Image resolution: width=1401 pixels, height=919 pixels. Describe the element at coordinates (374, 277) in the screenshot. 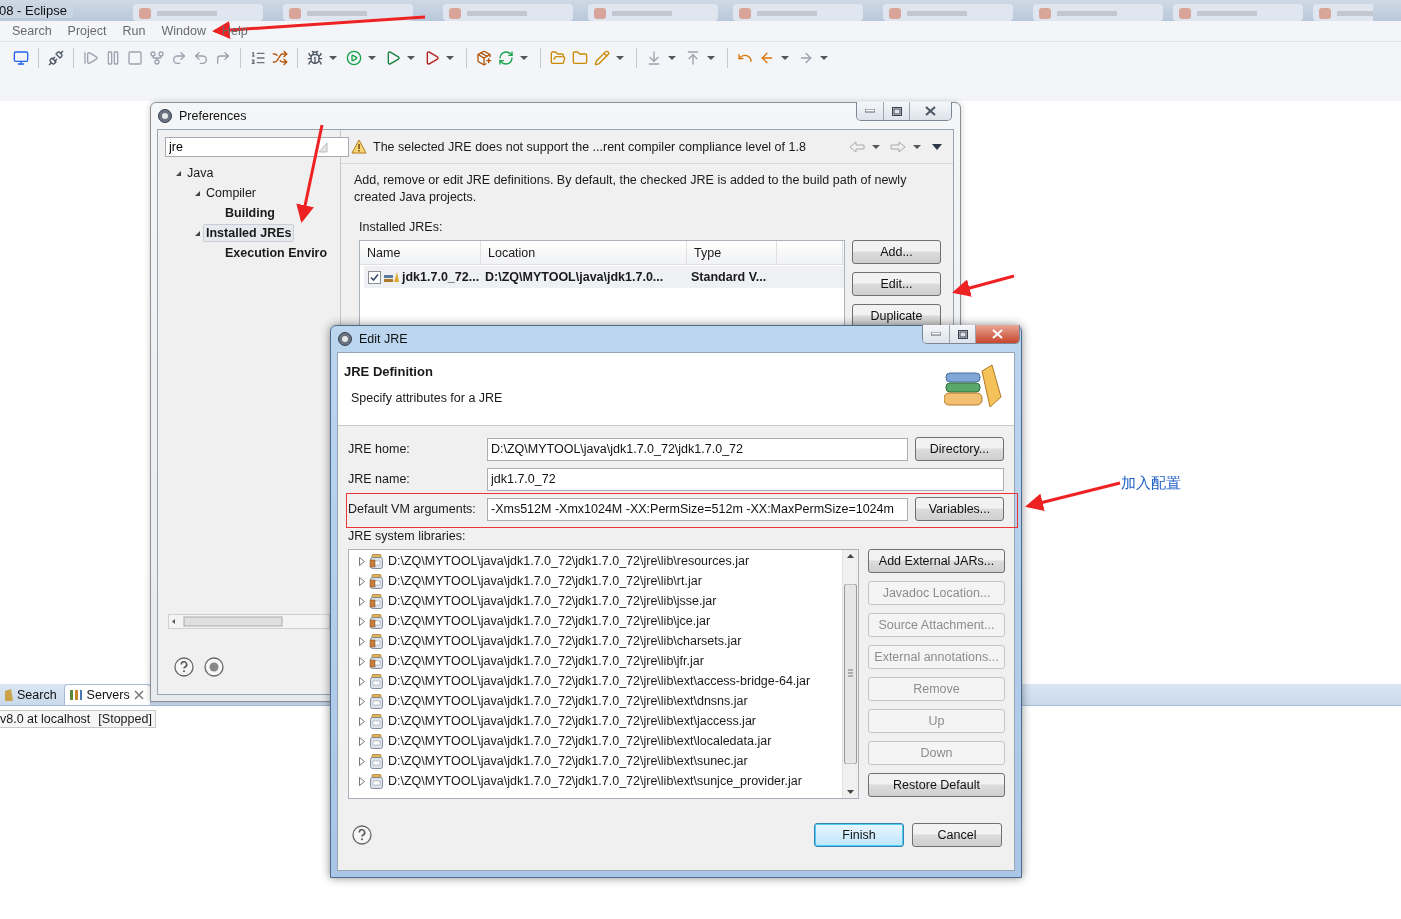

I see `checkbox` at that location.